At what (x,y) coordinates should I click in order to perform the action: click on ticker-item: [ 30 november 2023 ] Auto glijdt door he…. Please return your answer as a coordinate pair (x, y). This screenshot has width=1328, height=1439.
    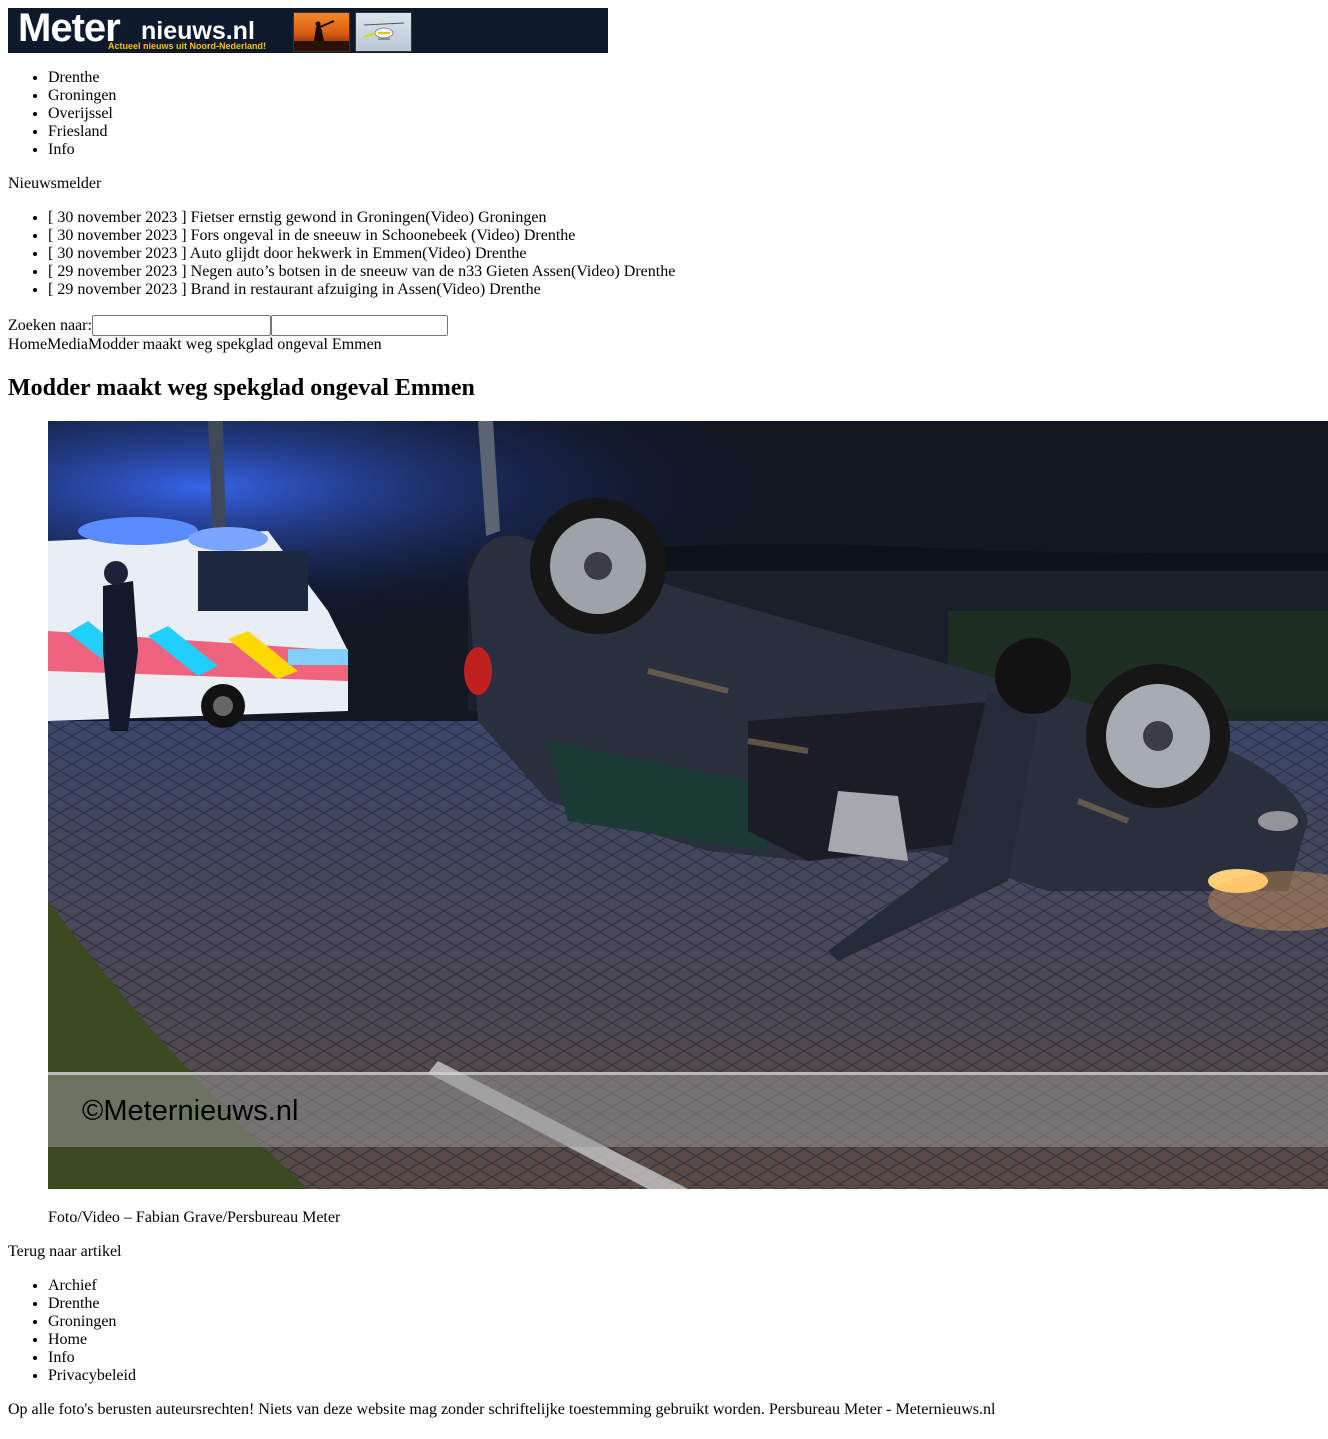
    Looking at the image, I should click on (684, 254).